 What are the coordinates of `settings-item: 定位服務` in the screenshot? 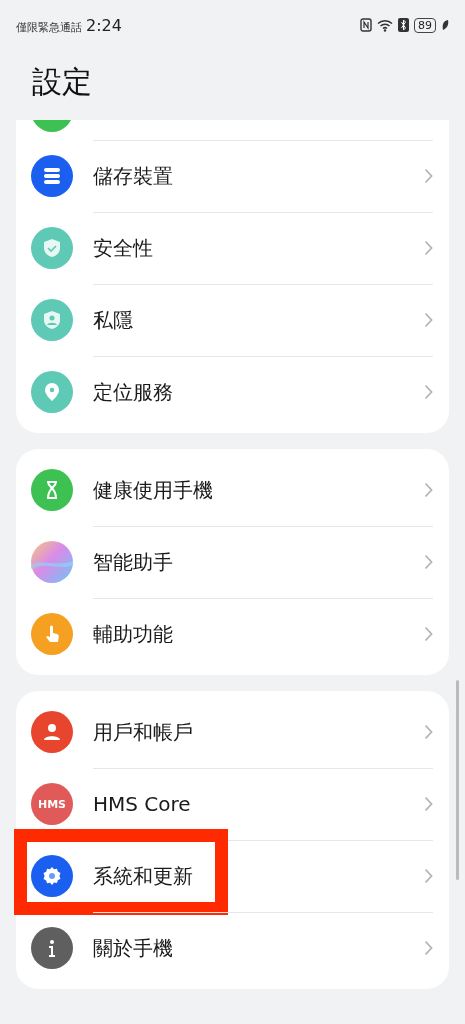 It's located at (232, 392).